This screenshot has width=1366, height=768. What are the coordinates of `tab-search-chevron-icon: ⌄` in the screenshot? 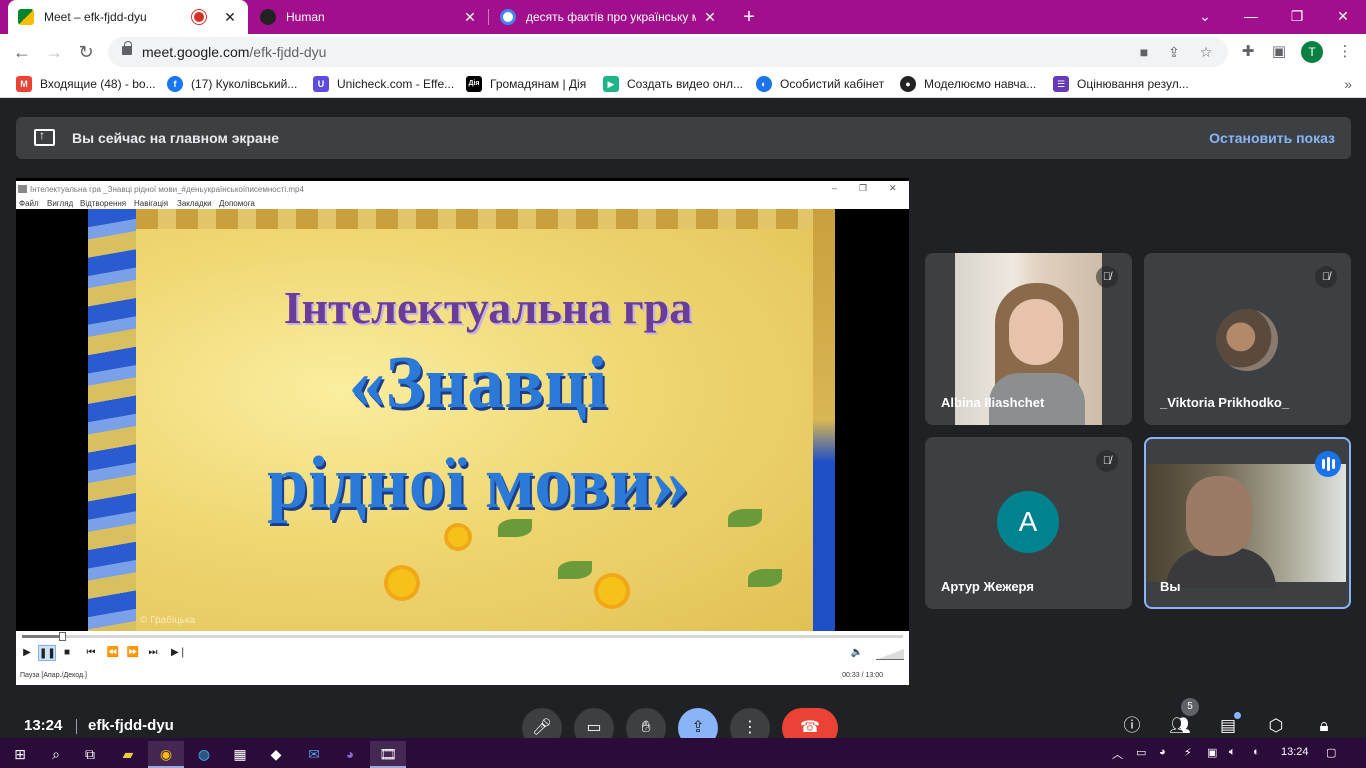 It's located at (1205, 17).